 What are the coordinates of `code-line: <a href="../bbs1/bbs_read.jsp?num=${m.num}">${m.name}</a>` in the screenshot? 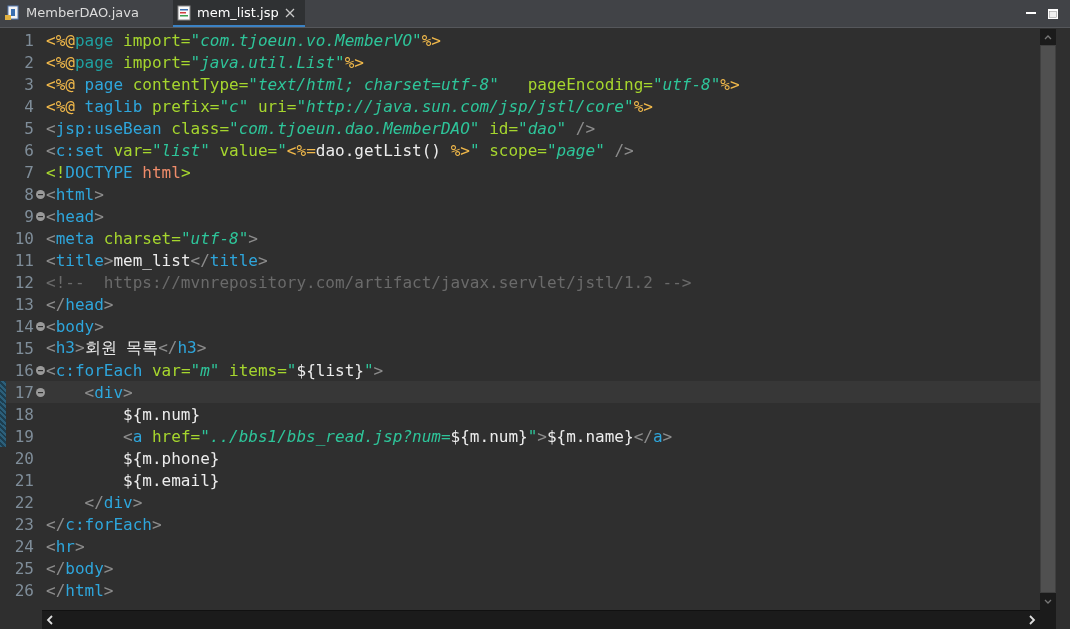 It's located at (397, 436).